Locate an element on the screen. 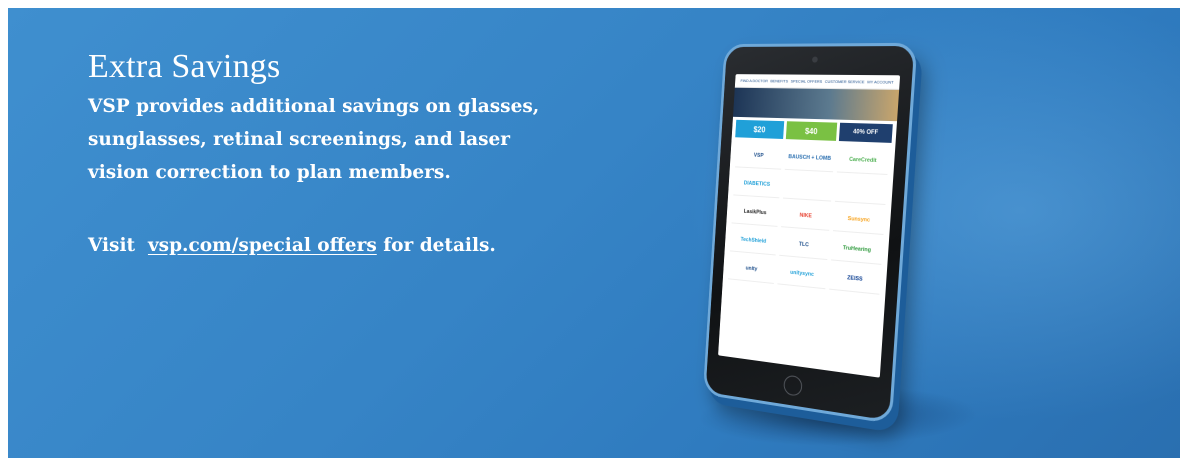 The height and width of the screenshot is (465, 1187). screen-nav-item: MY ACCOUNT is located at coordinates (880, 82).